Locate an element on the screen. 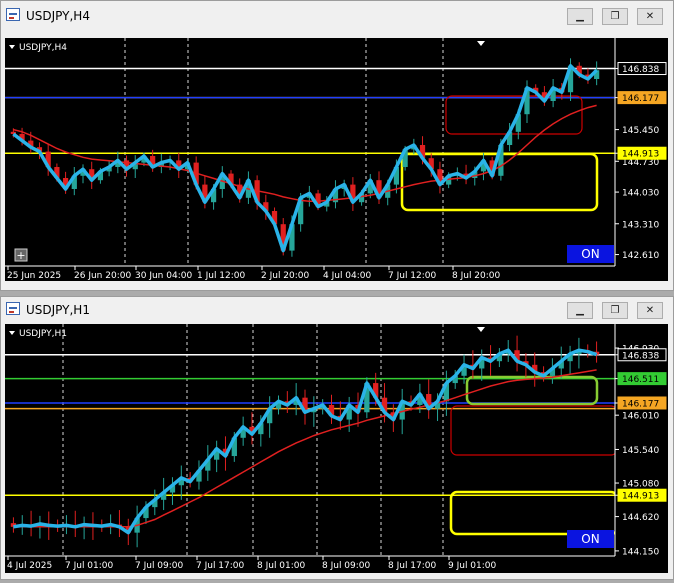 The image size is (674, 583). y-tick-label: 144.030 is located at coordinates (640, 194).